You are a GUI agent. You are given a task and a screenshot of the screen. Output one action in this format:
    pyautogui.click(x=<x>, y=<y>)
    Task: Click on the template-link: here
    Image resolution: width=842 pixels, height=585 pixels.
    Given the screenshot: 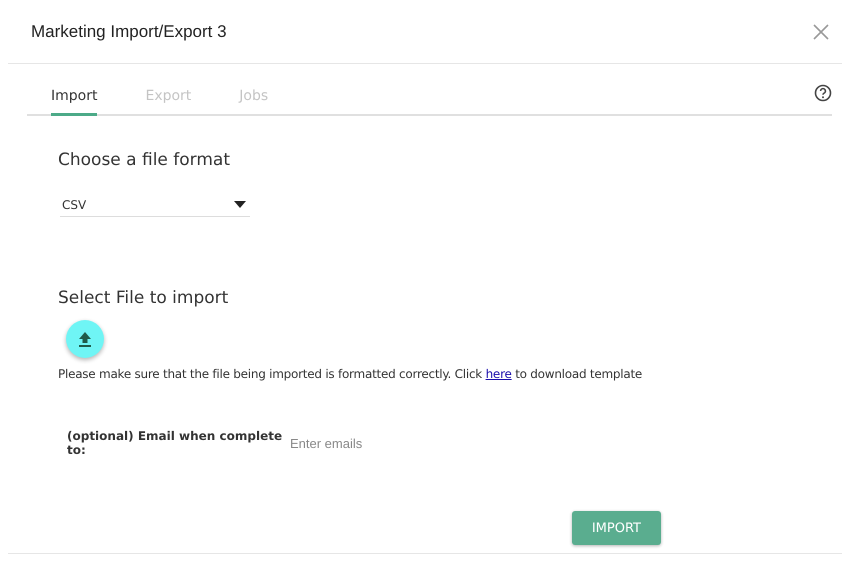 What is the action you would take?
    pyautogui.click(x=499, y=374)
    